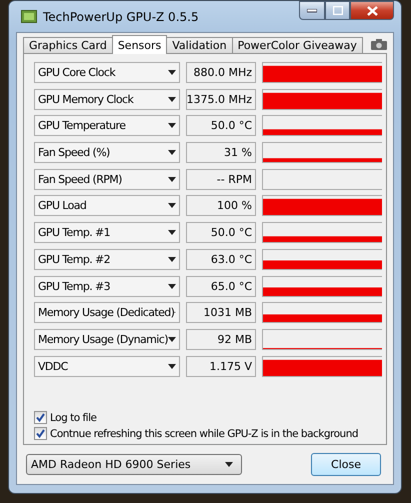 The image size is (411, 503). What do you see at coordinates (29, 16) in the screenshot?
I see `app-icon` at bounding box center [29, 16].